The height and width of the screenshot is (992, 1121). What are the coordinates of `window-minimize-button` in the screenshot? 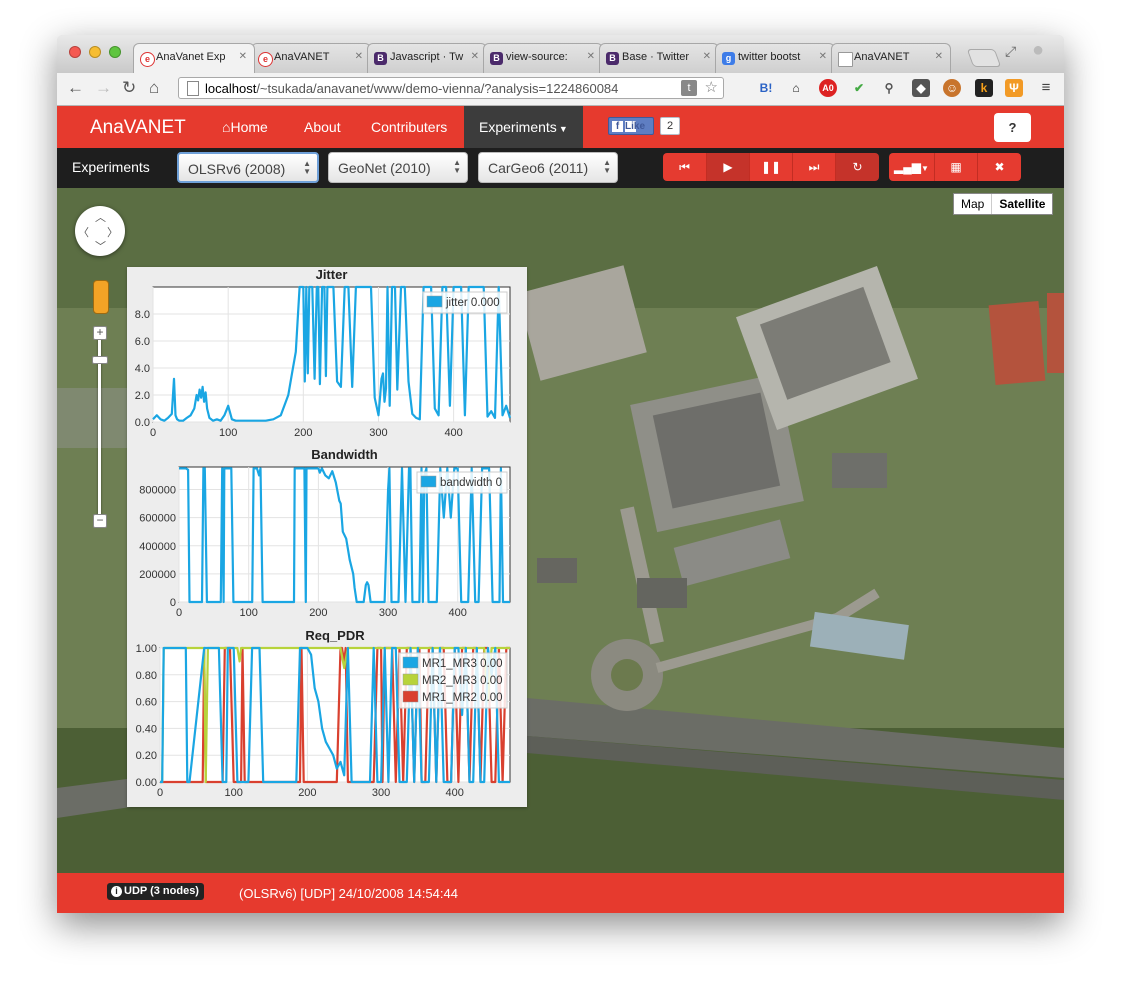 It's located at (95, 52).